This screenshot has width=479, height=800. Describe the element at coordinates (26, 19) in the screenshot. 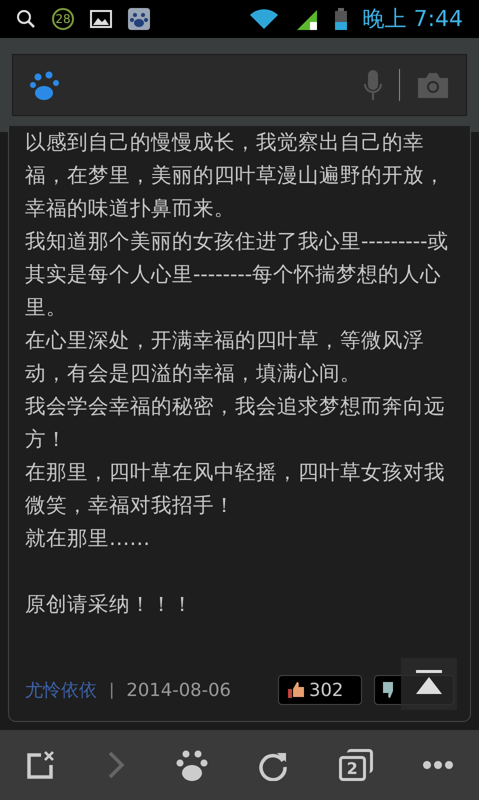

I see `search-icon` at that location.